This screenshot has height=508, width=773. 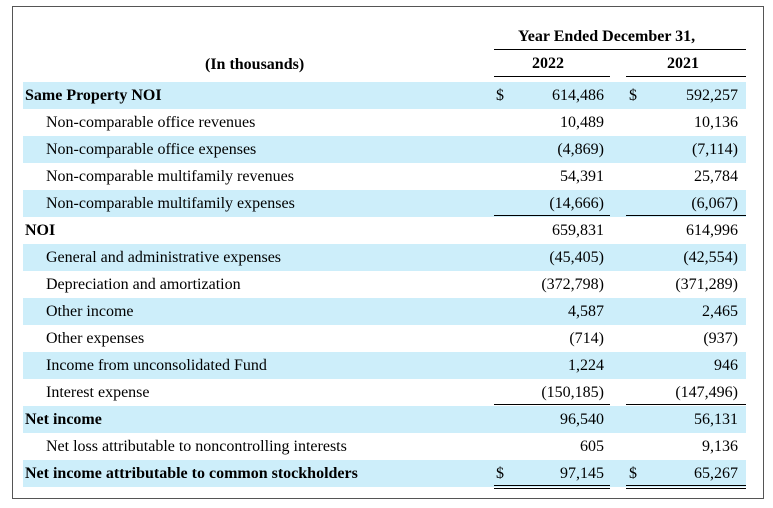 I want to click on year-header-rule, so click(x=620, y=49).